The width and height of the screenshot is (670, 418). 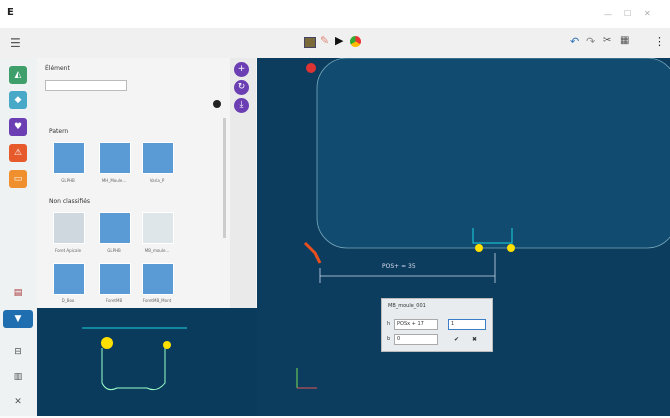 I want to click on element-search-input, so click(x=86, y=85).